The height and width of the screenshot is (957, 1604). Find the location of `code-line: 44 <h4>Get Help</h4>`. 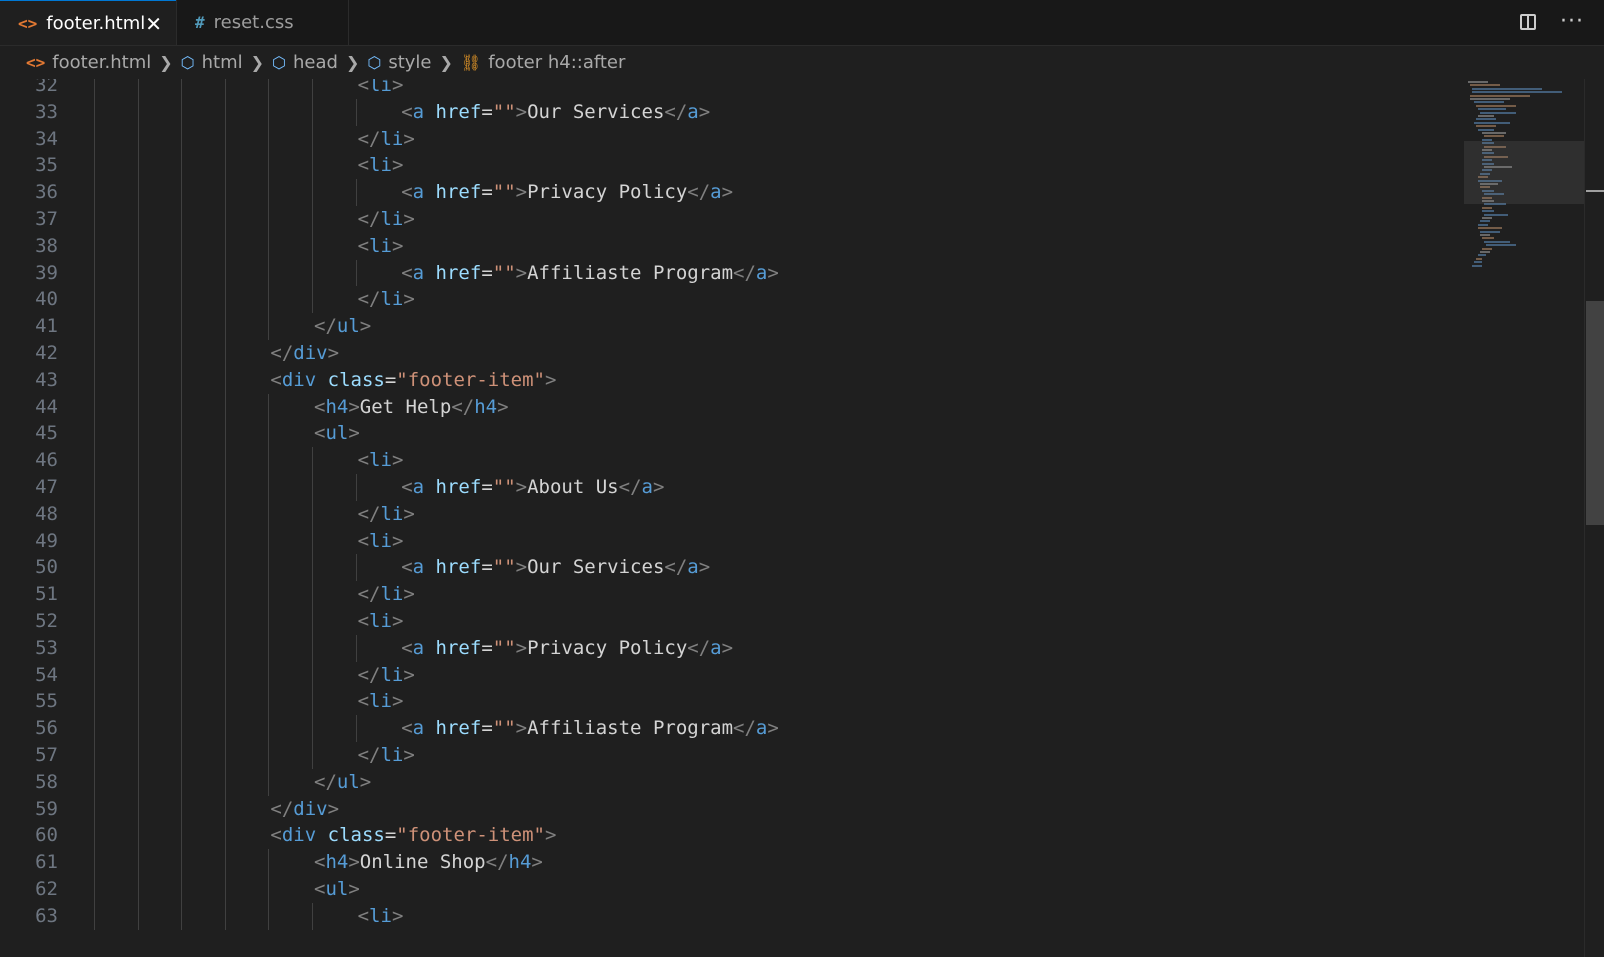

code-line: 44 <h4>Get Help</h4> is located at coordinates (720, 407).